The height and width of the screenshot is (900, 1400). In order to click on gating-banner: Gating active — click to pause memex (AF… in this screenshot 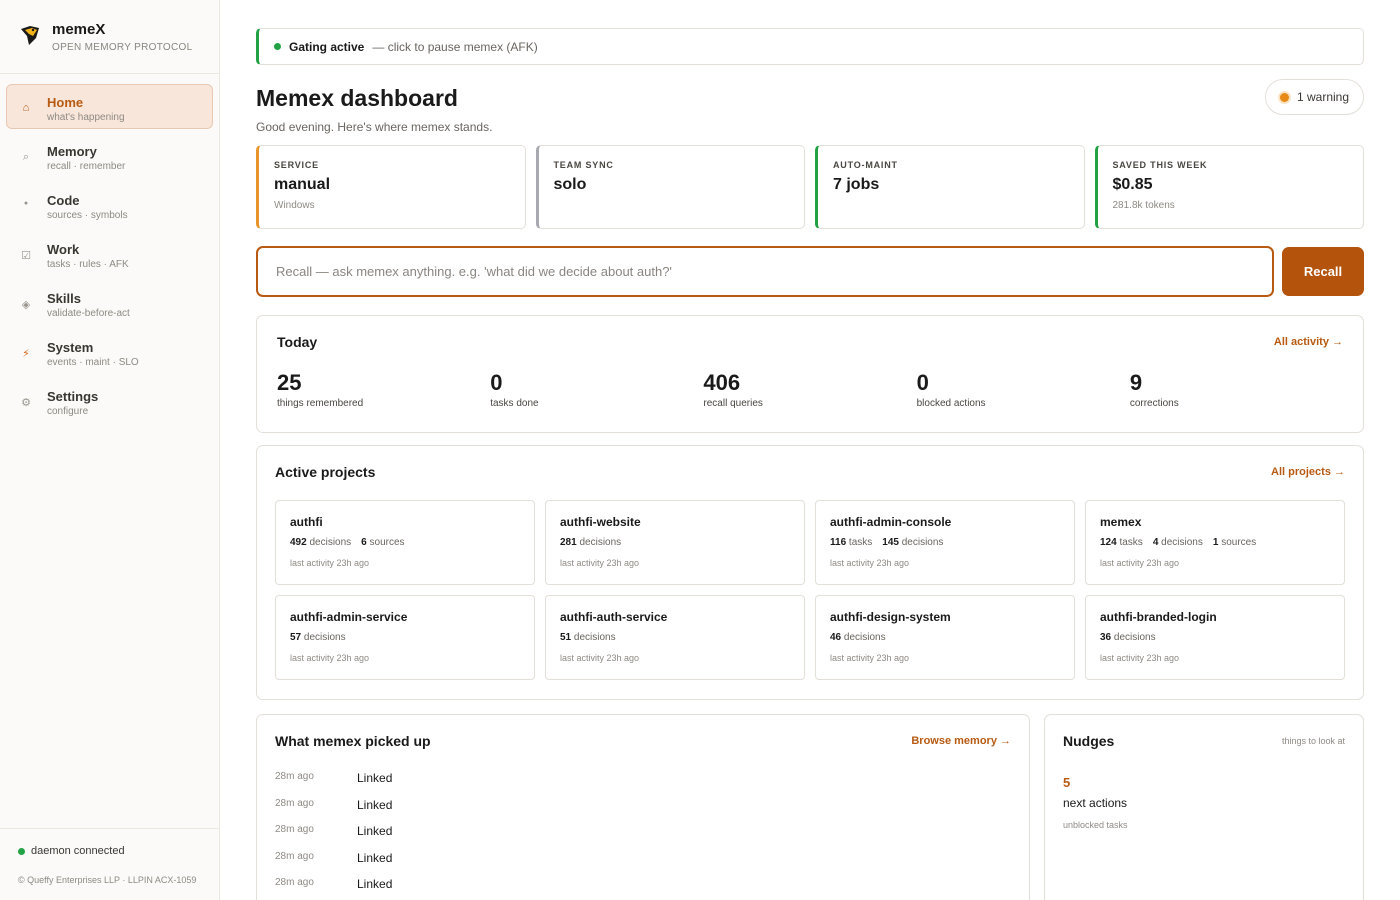, I will do `click(810, 46)`.